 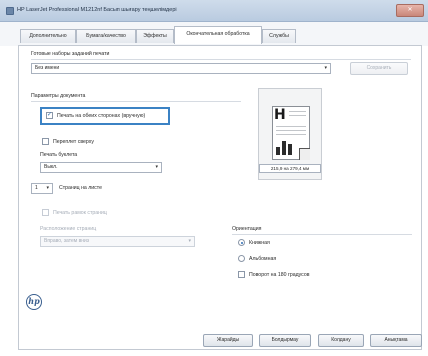 What do you see at coordinates (280, 115) in the screenshot?
I see `preview-letter: H` at bounding box center [280, 115].